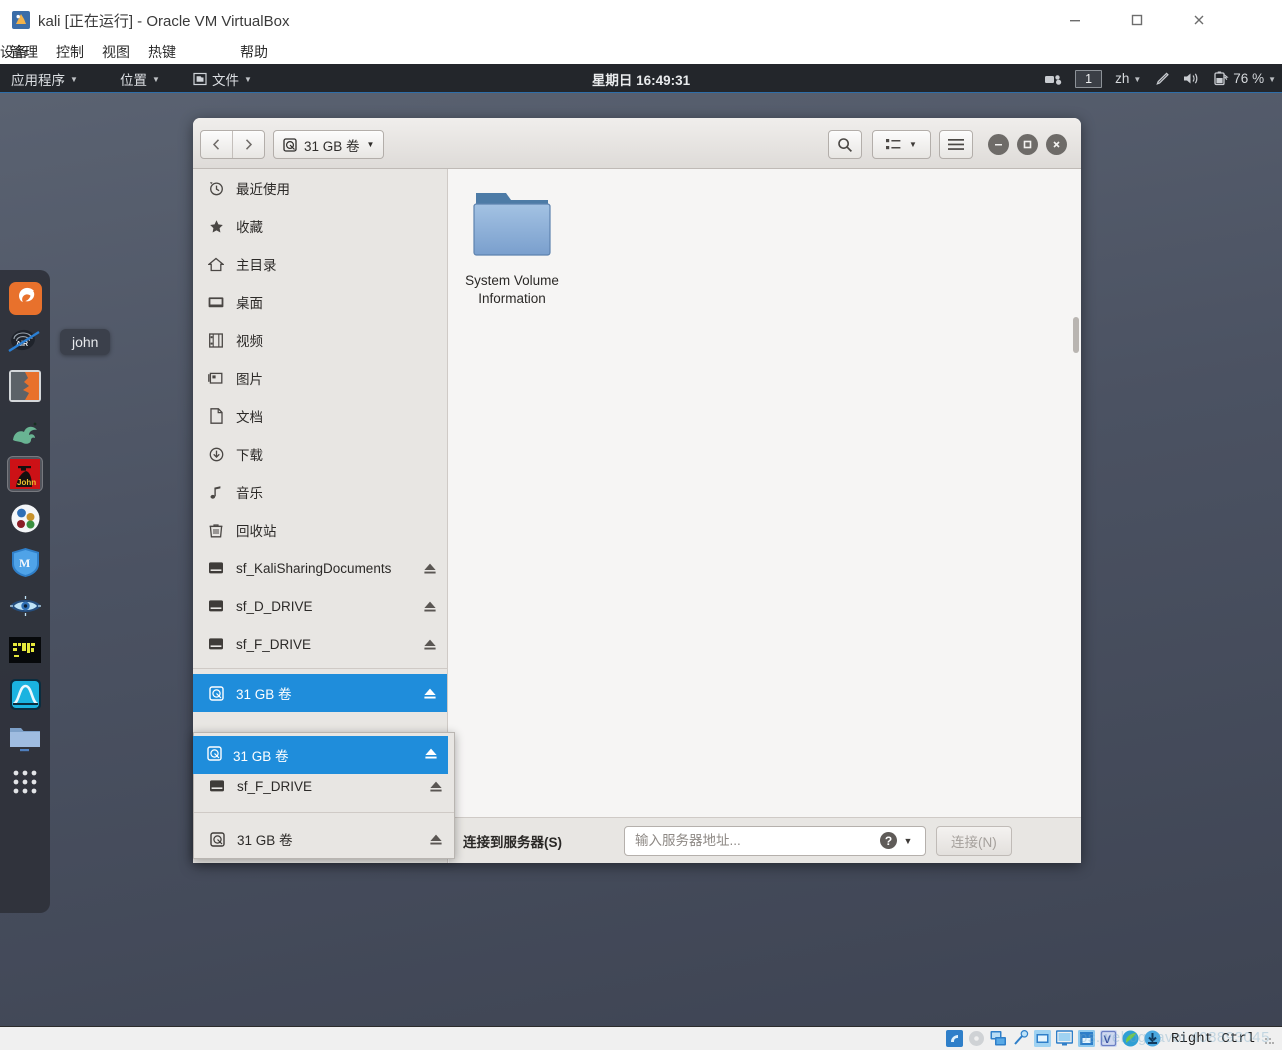 This screenshot has height=1050, width=1282. I want to click on sidebar-item-31gb-volume: 31 GB 卷, so click(320, 693).